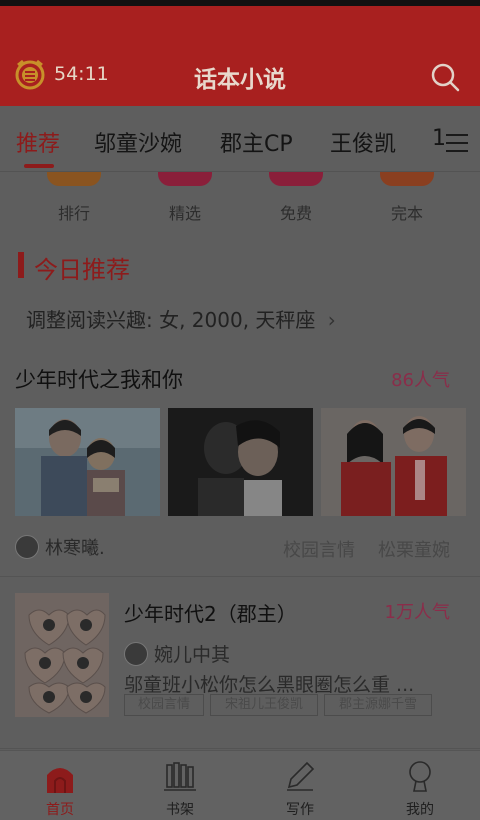 The width and height of the screenshot is (480, 820). Describe the element at coordinates (331, 320) in the screenshot. I see `chevron-right-icon: ›` at that location.